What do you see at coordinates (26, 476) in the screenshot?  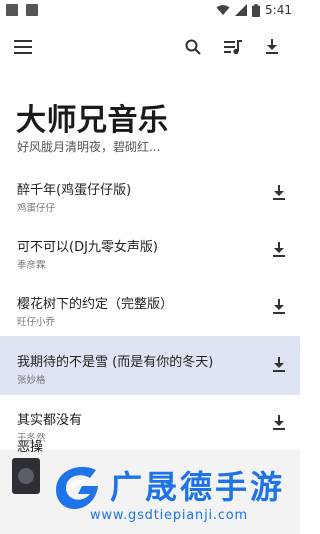 I see `album-cover` at bounding box center [26, 476].